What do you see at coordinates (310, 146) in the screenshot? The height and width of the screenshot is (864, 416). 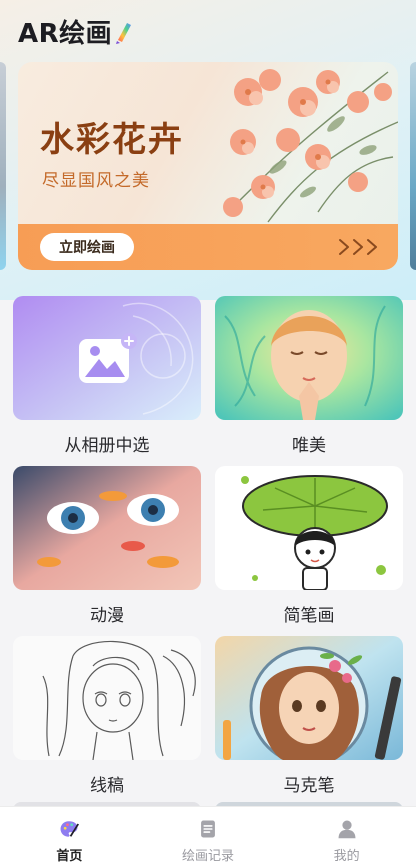 I see `flower-illustration` at bounding box center [310, 146].